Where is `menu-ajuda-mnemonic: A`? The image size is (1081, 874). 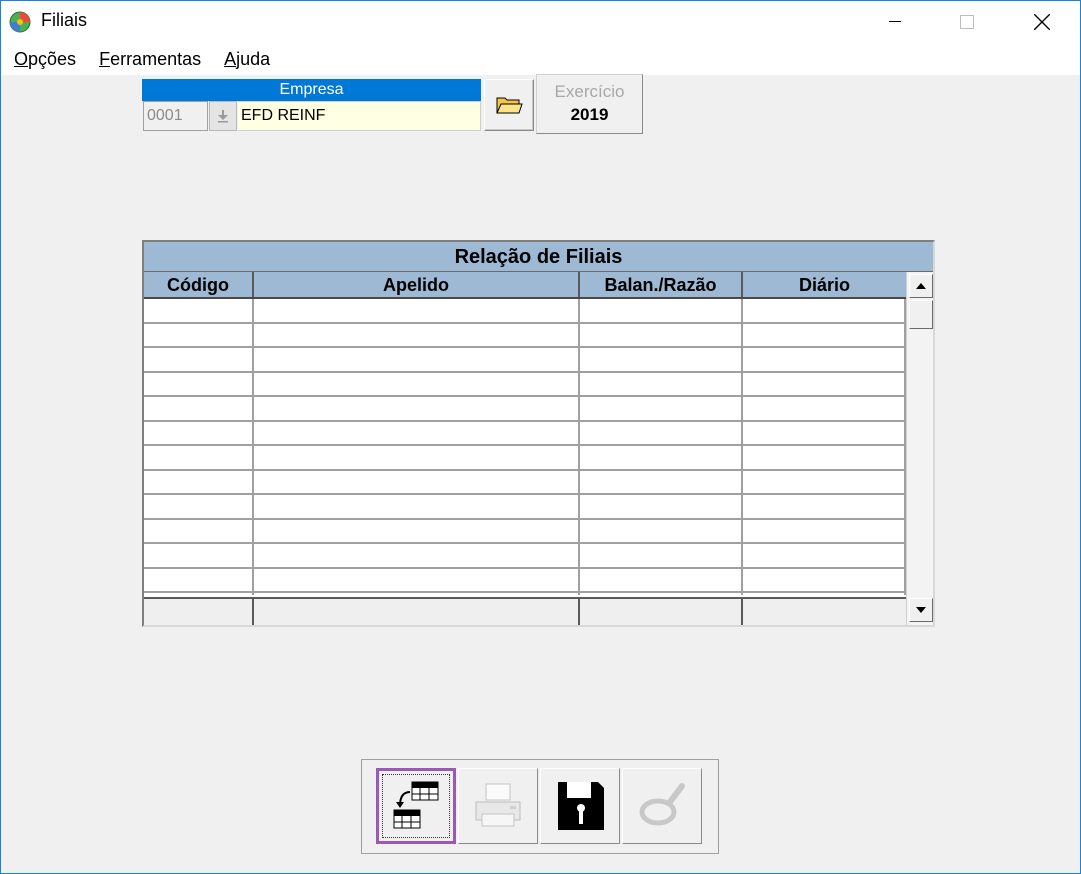
menu-ajuda-mnemonic: A is located at coordinates (230, 58).